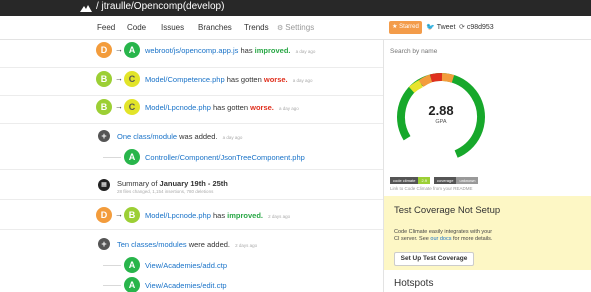 The image size is (591, 292). What do you see at coordinates (445, 180) in the screenshot?
I see `badge-key: coverage` at bounding box center [445, 180].